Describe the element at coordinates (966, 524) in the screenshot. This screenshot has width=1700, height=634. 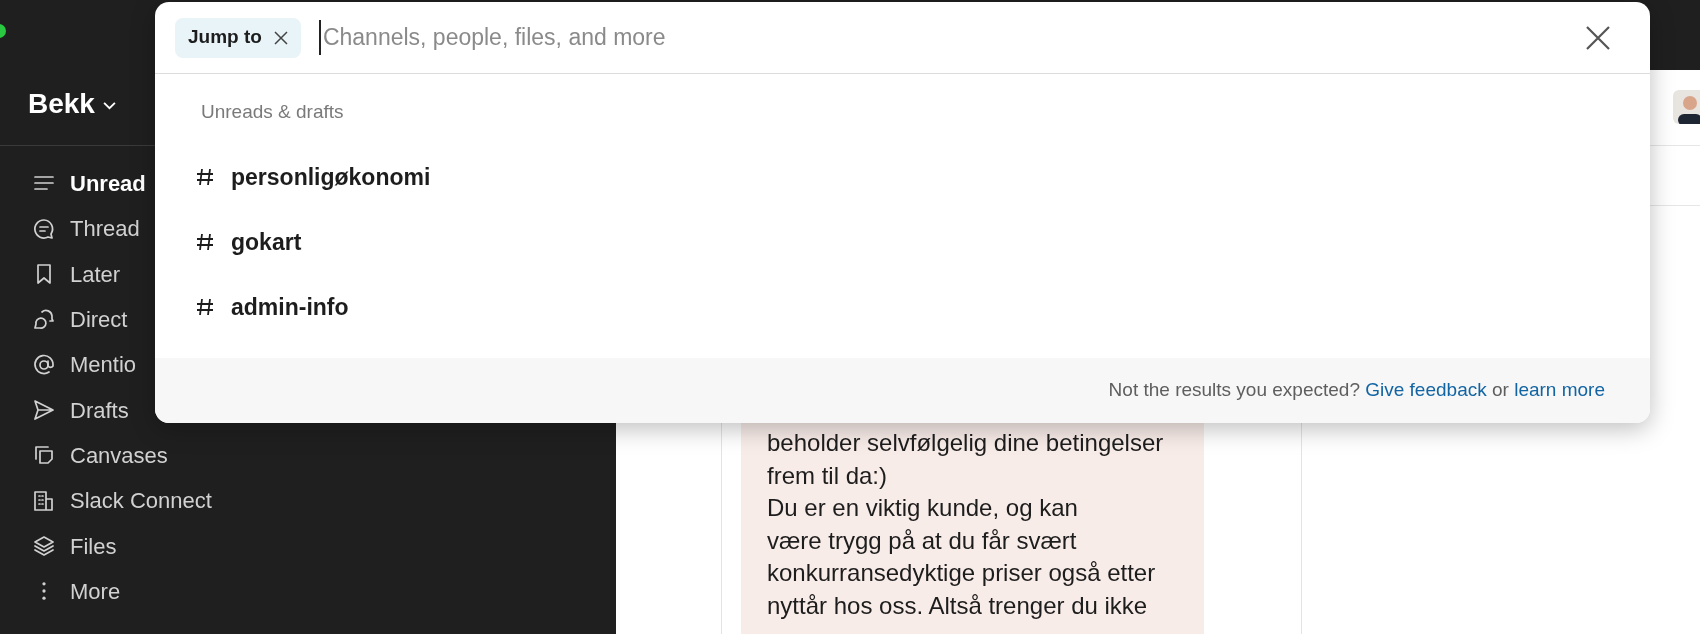
I see `message-text: beholder selvfølgelig dine betingelser frem til da:) Du er en viktig kunde, og kan være trygg på at du får svært konkurransedyktige priser også etter nyttår hos oss. Altså trenger du ikke` at that location.